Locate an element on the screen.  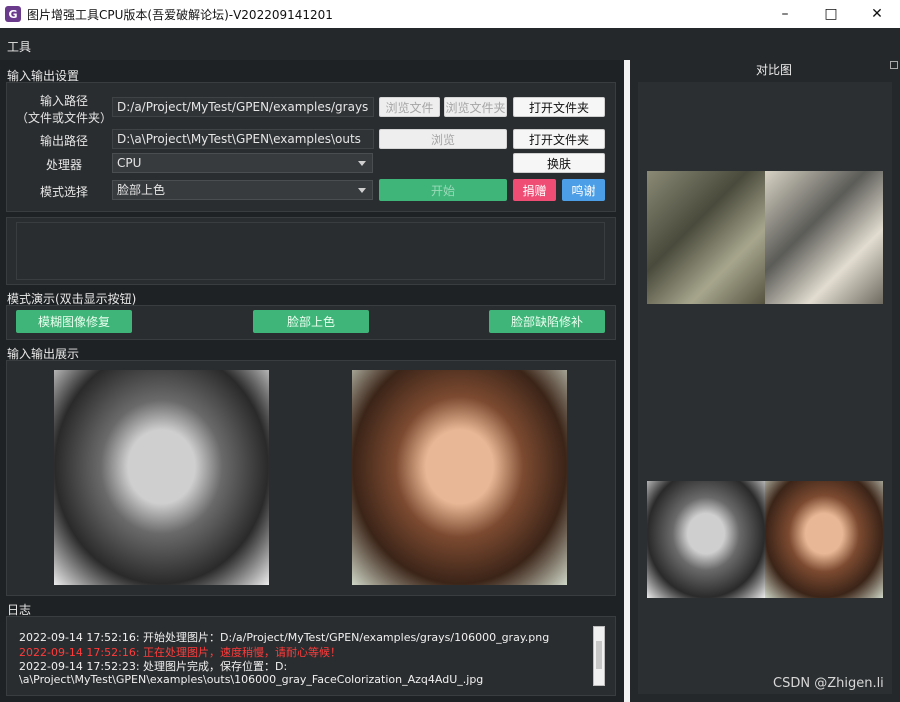
output-path-field: D:\a\Project\MyTest\GPEN\examples\outs is located at coordinates (243, 139).